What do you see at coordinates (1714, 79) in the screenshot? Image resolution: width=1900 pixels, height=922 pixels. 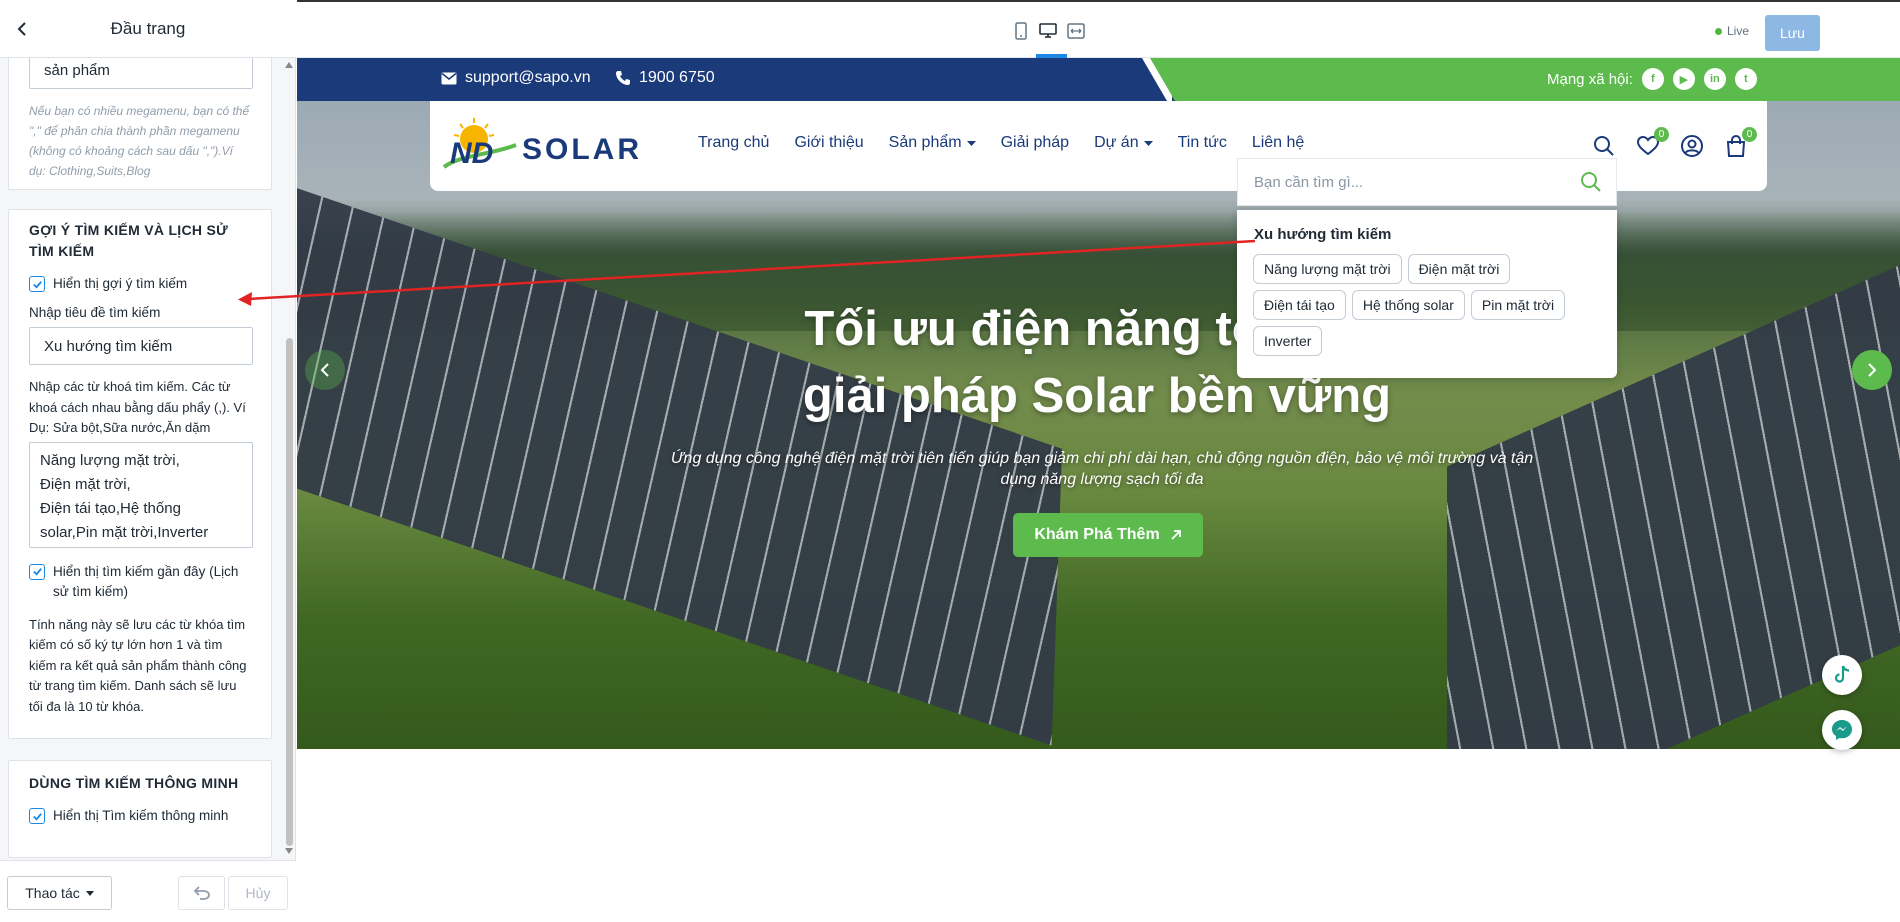 I see `linkedin-icon: in` at bounding box center [1714, 79].